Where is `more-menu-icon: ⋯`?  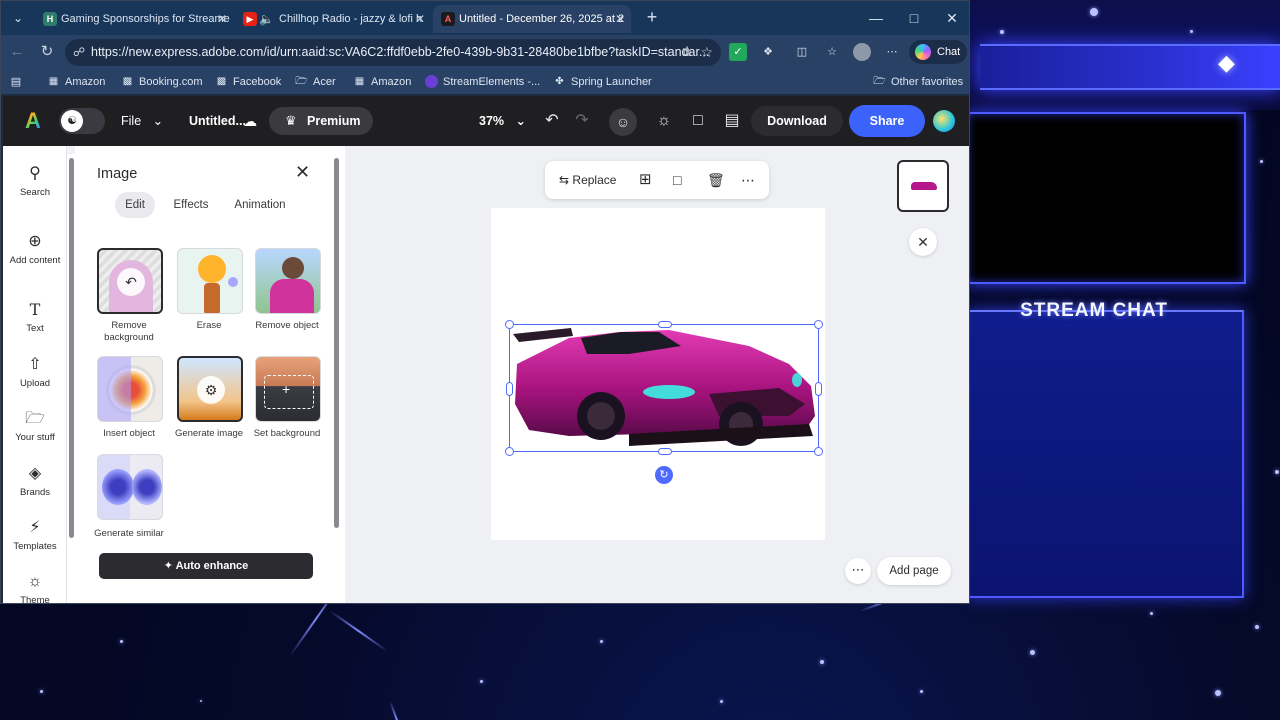
more-menu-icon: ⋯ is located at coordinates (892, 52).